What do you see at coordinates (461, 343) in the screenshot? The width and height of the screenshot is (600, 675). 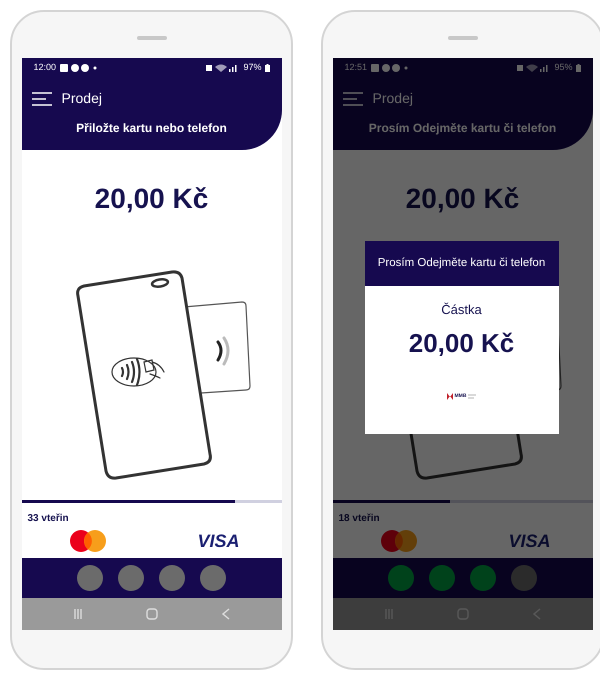 I see `dialog-amount: 20,00 Kč` at bounding box center [461, 343].